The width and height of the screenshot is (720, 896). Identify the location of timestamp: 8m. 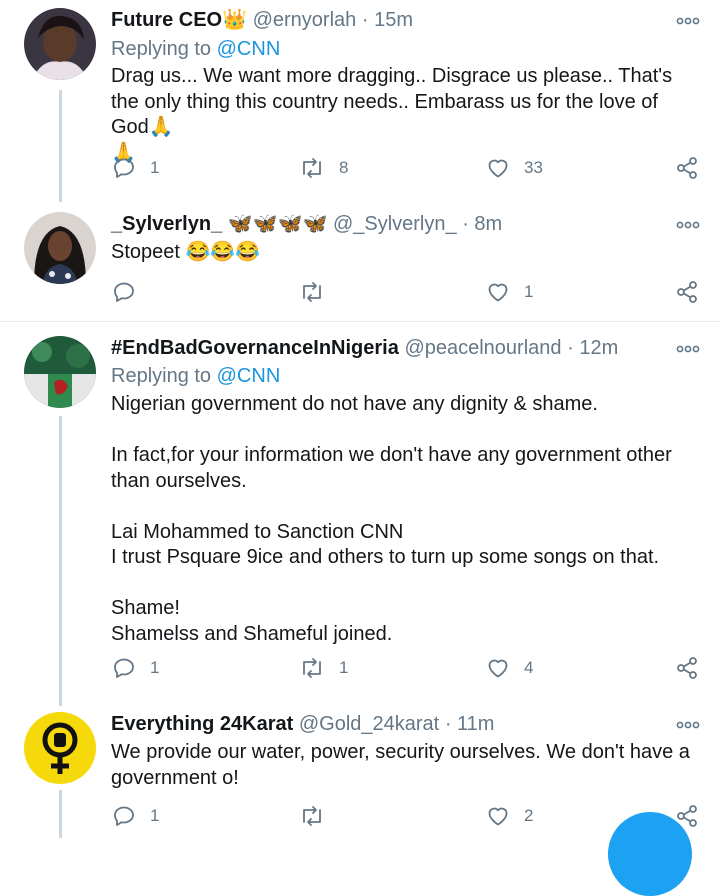
(488, 224).